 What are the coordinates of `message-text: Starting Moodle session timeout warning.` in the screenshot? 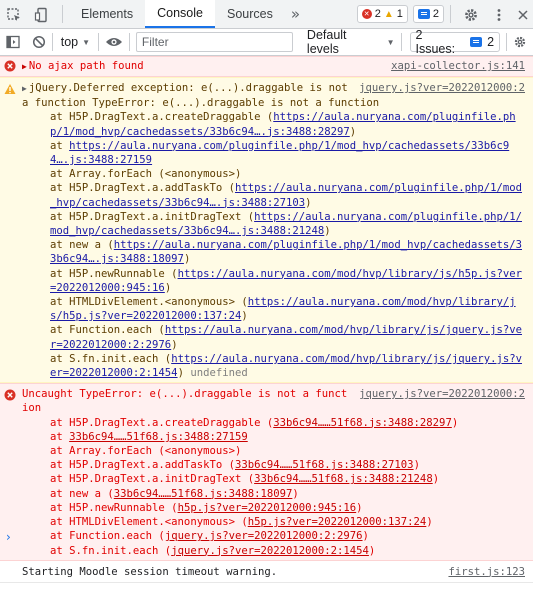 It's located at (150, 571).